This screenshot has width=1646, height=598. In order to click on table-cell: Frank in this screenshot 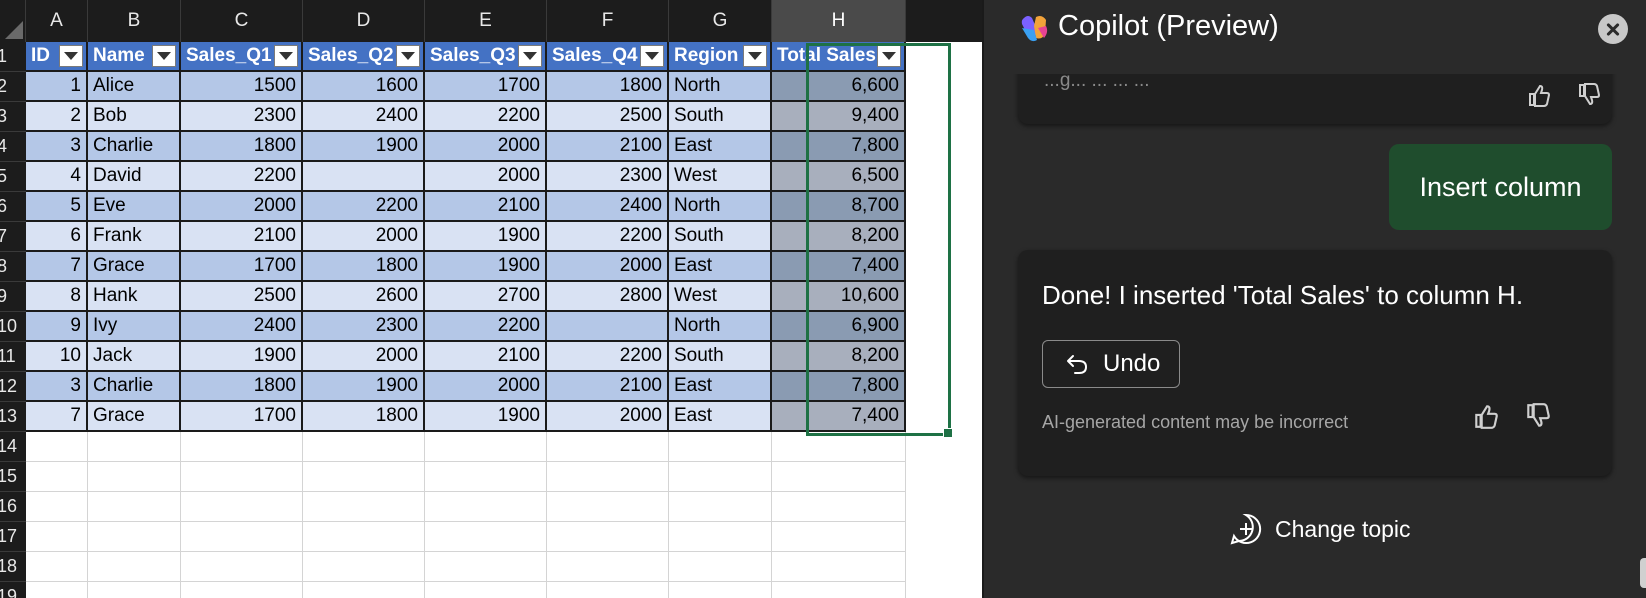, I will do `click(134, 237)`.